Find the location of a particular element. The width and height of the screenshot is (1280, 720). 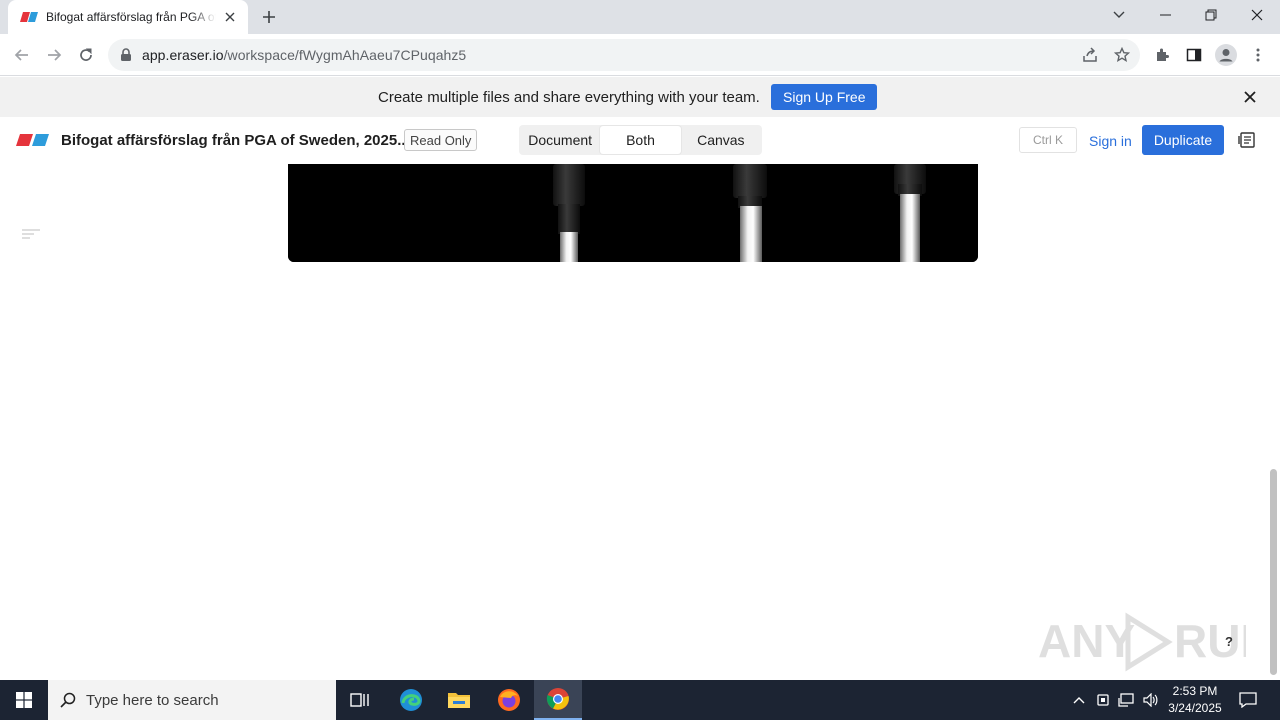

lock-icon is located at coordinates (127, 55).